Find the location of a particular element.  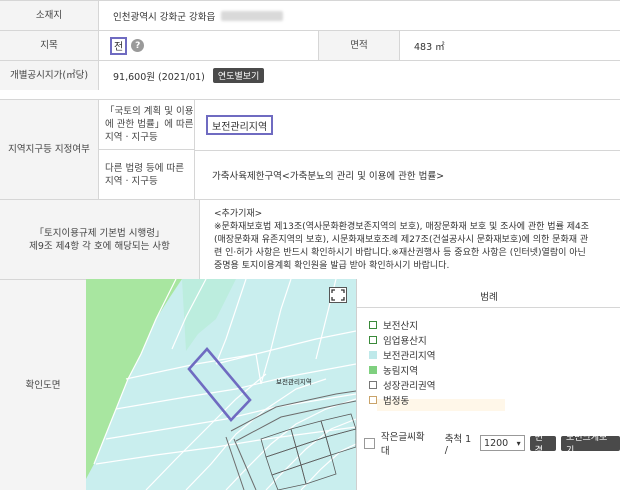

jimok-value: 전 is located at coordinates (119, 45).